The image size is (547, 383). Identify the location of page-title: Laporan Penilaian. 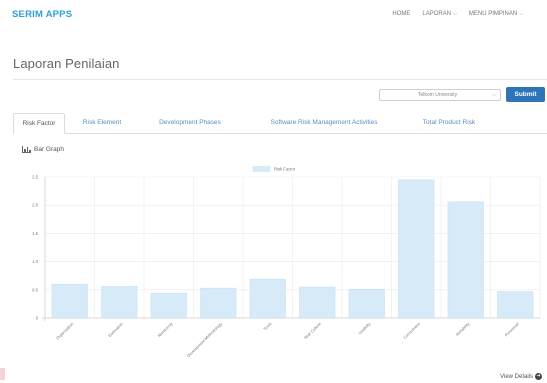
(66, 63).